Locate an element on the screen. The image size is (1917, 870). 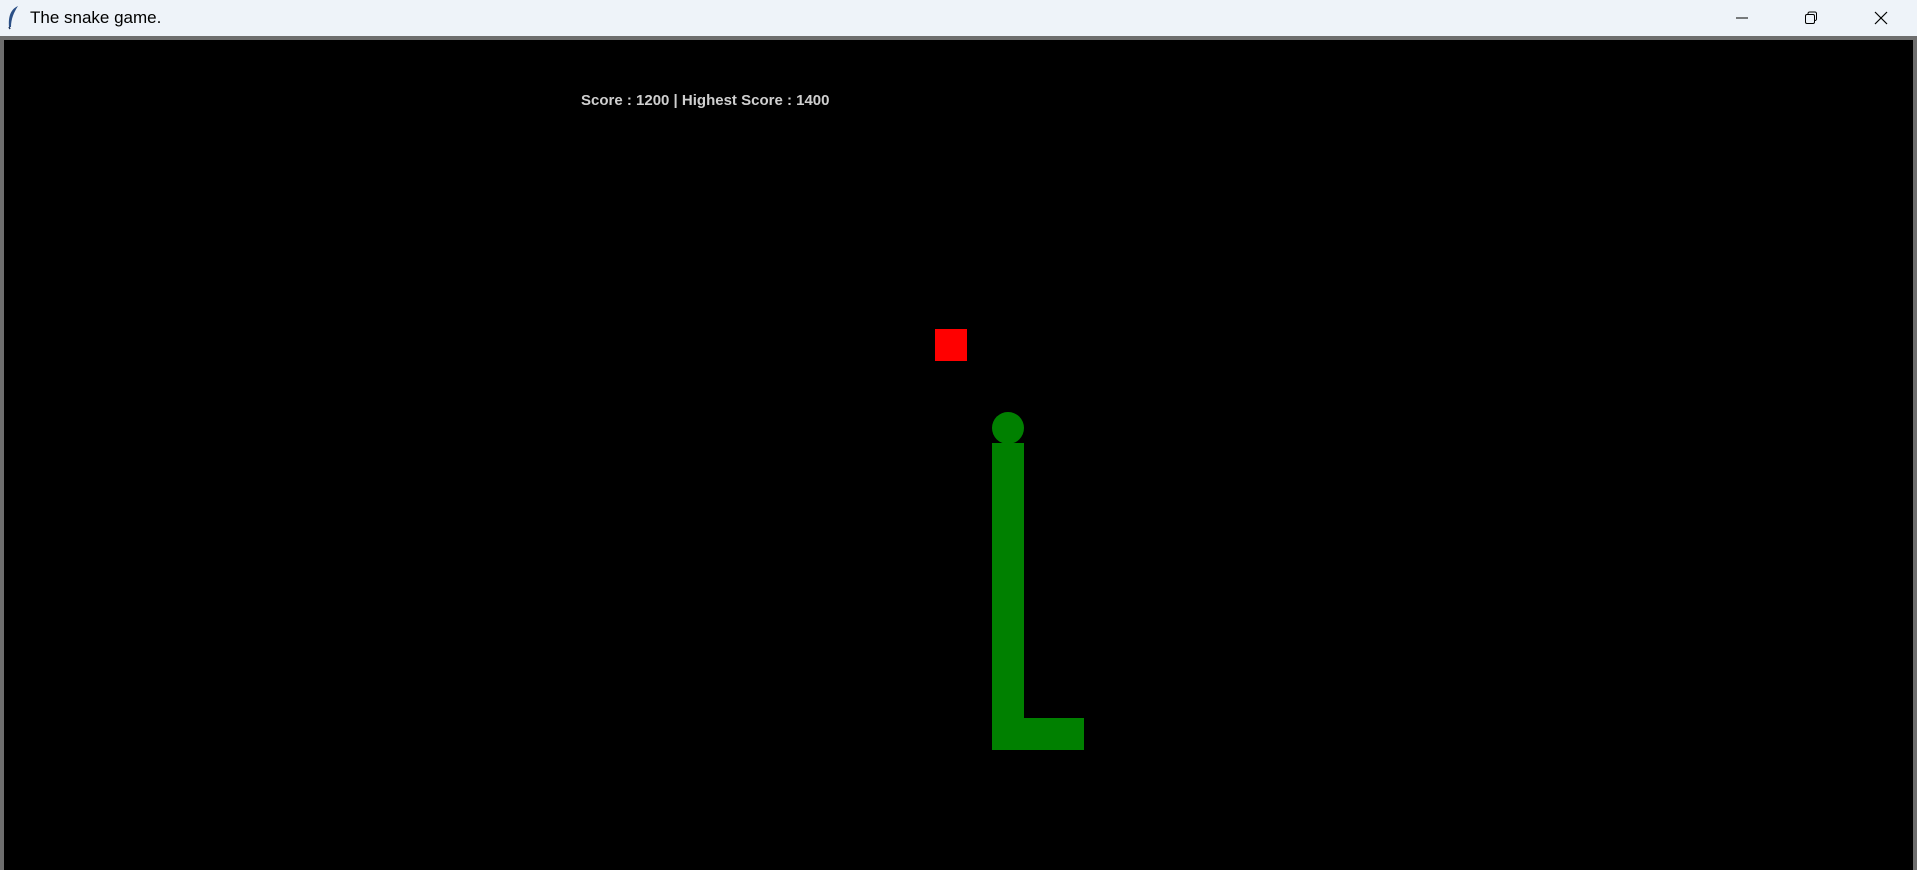
minimize-icon is located at coordinates (1742, 18).